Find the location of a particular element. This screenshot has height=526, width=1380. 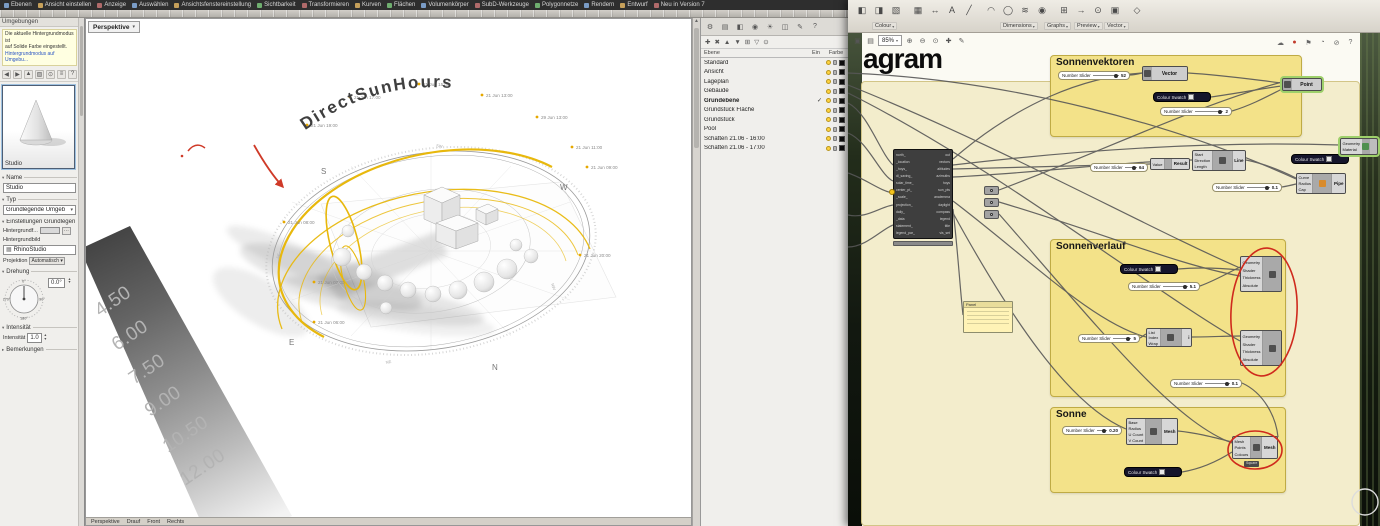

zoom-in-icon: ⊕ is located at coordinates (909, 40).